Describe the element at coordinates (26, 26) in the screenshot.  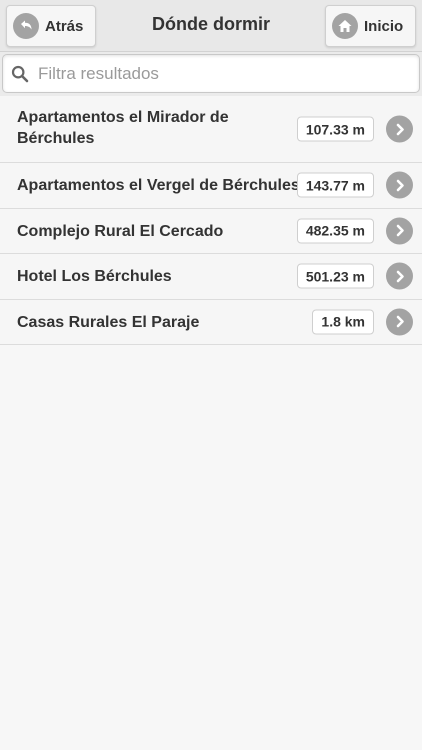
I see `back-arrow-icon` at that location.